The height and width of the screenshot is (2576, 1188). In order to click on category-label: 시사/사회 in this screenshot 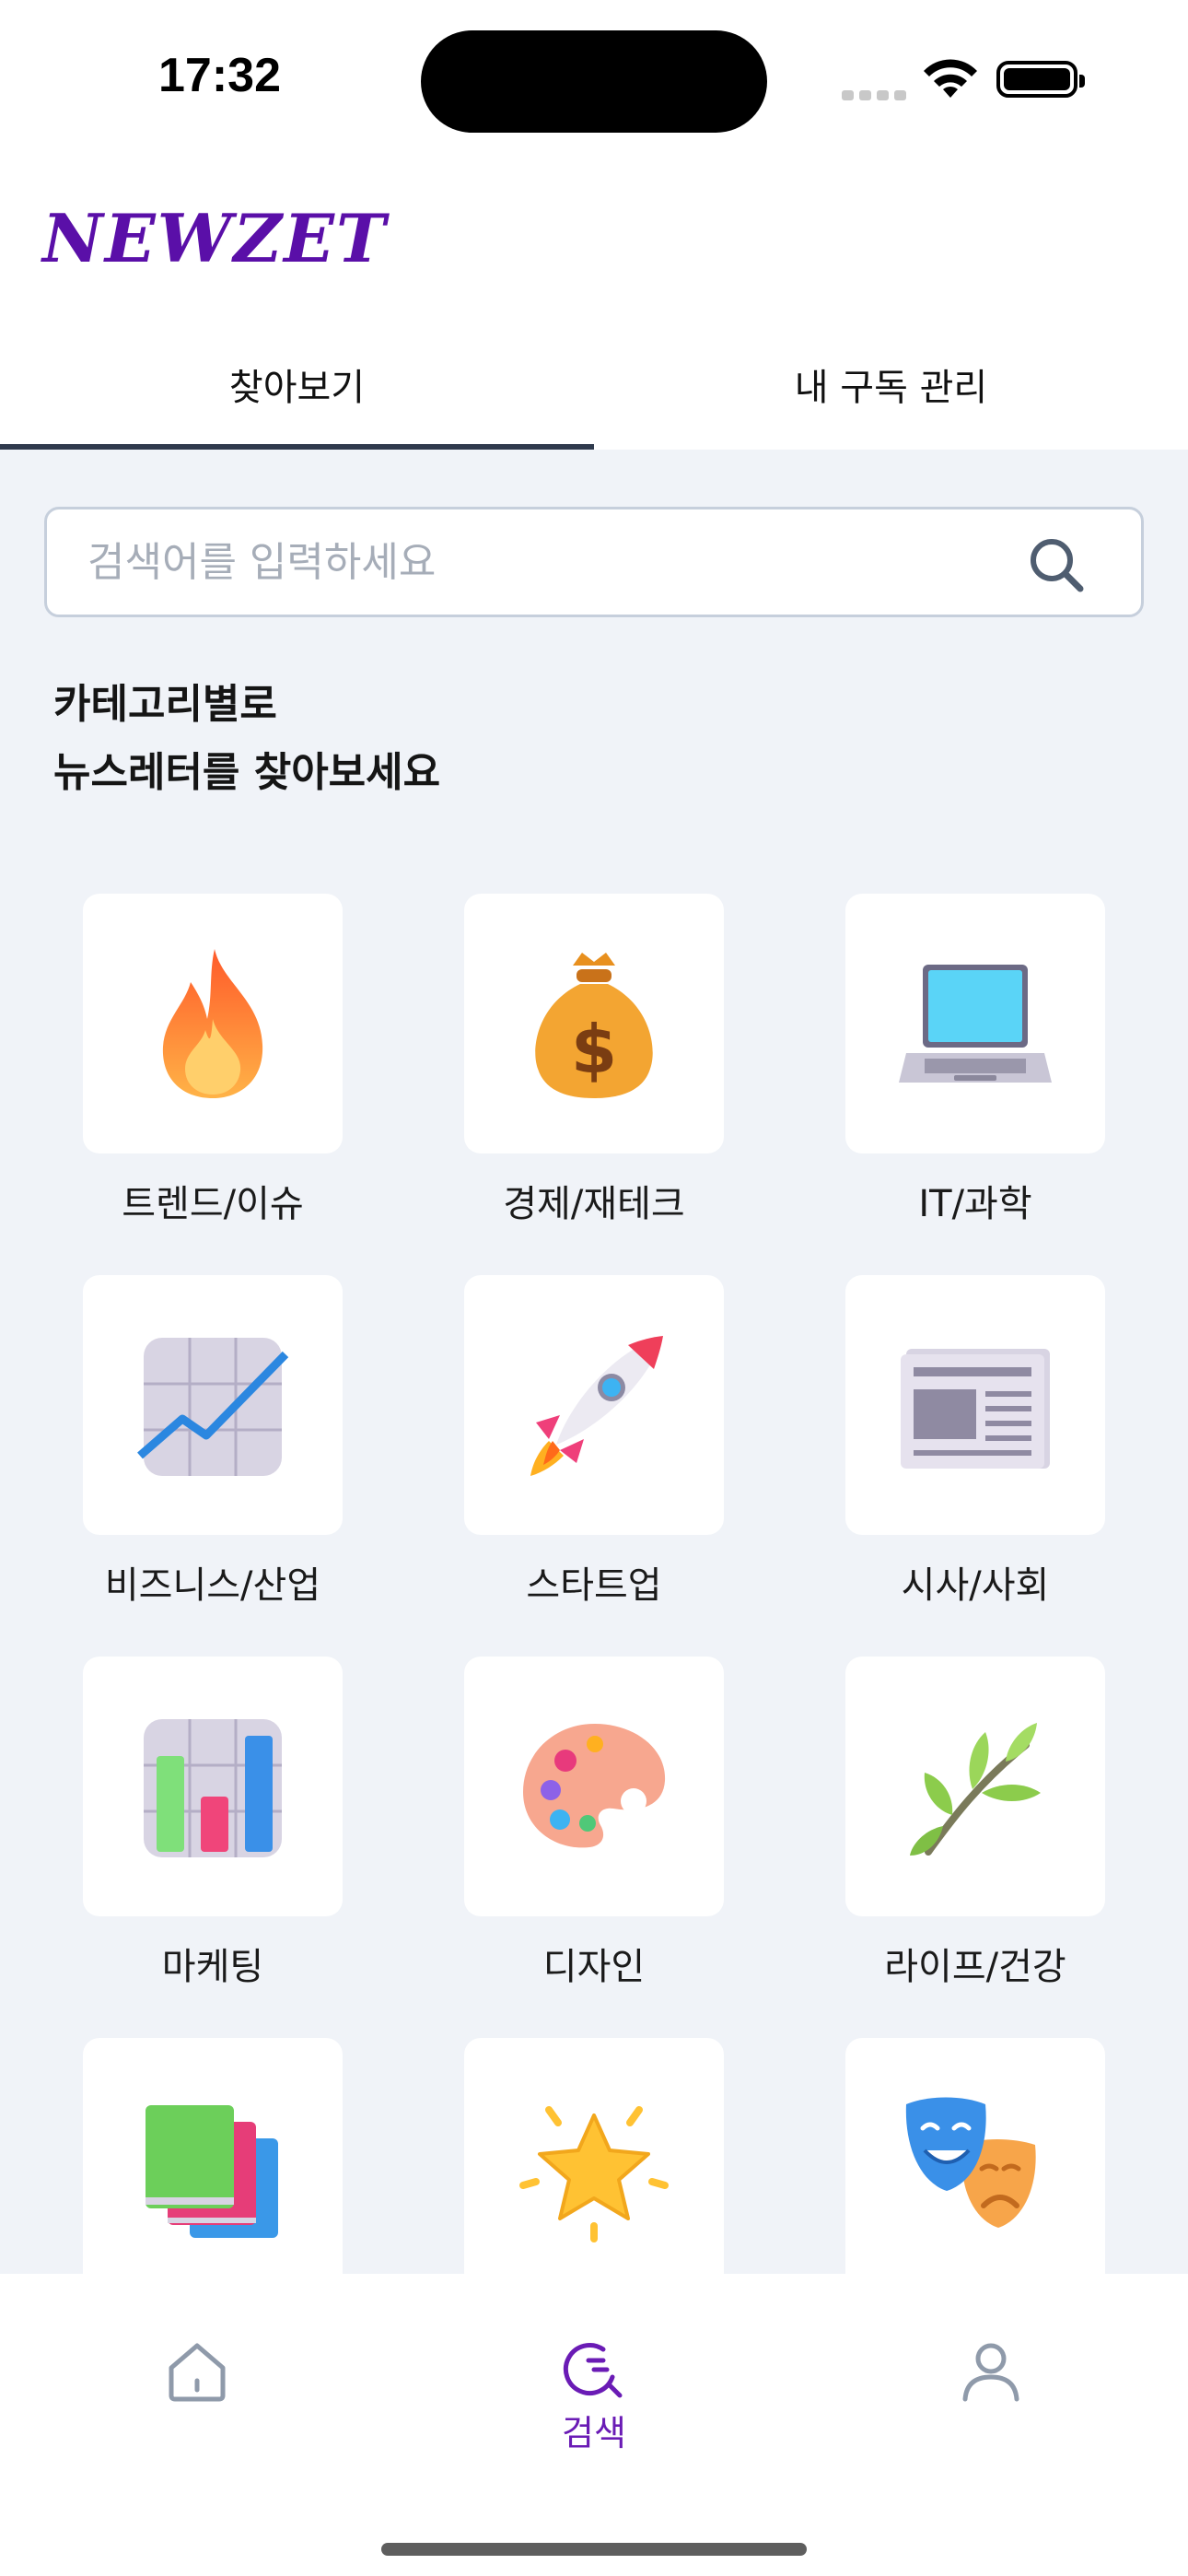, I will do `click(976, 1585)`.